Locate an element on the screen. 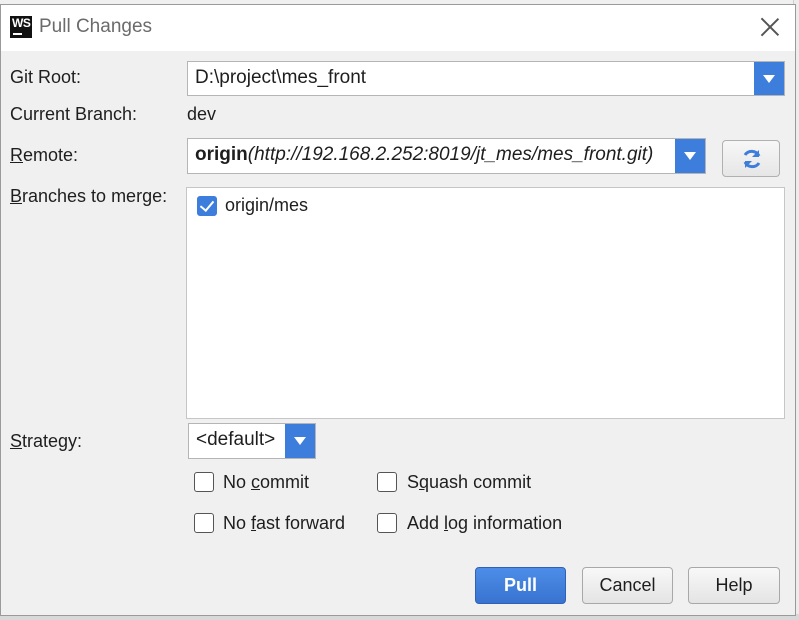 This screenshot has height=620, width=799. pull-button: Pull is located at coordinates (520, 585).